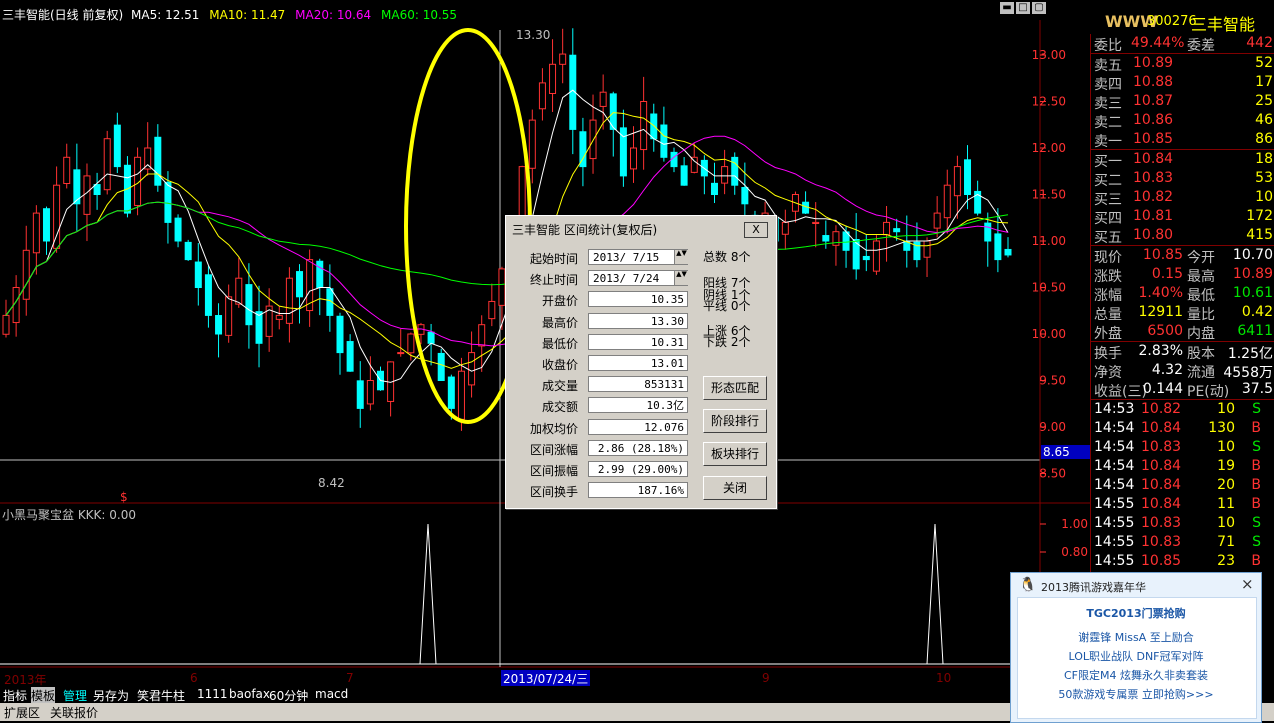 The image size is (1274, 723). I want to click on low-price-label: 8.42, so click(331, 483).